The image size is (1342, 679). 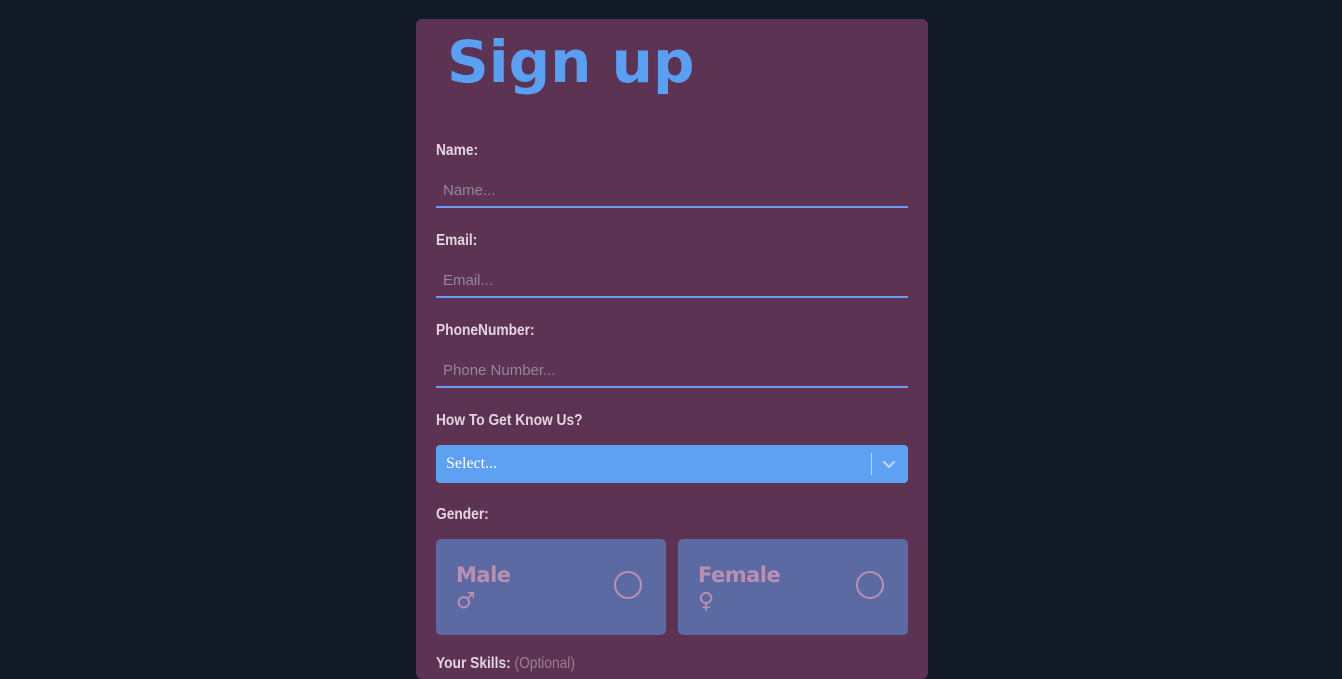 I want to click on gender-option-label: Male, so click(x=483, y=575).